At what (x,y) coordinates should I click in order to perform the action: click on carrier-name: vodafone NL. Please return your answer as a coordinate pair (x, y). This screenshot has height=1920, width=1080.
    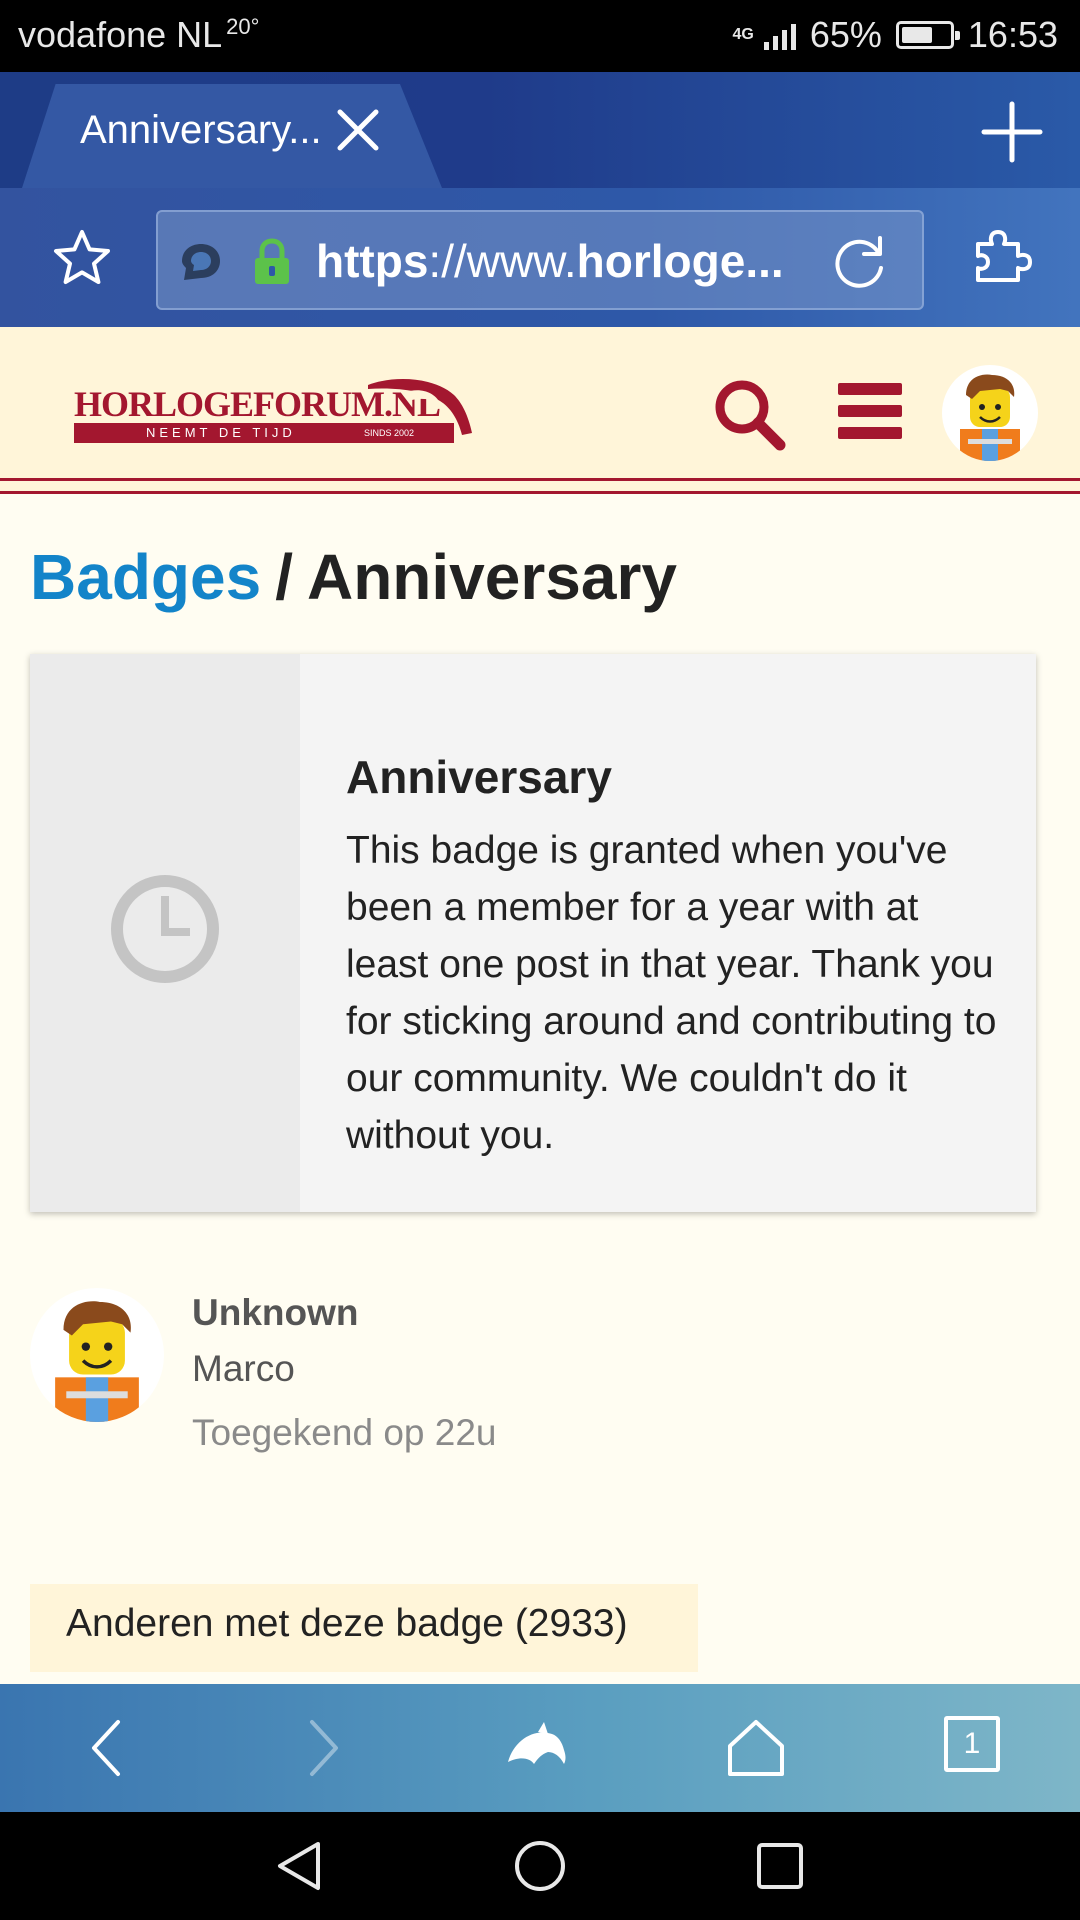
    Looking at the image, I should click on (120, 34).